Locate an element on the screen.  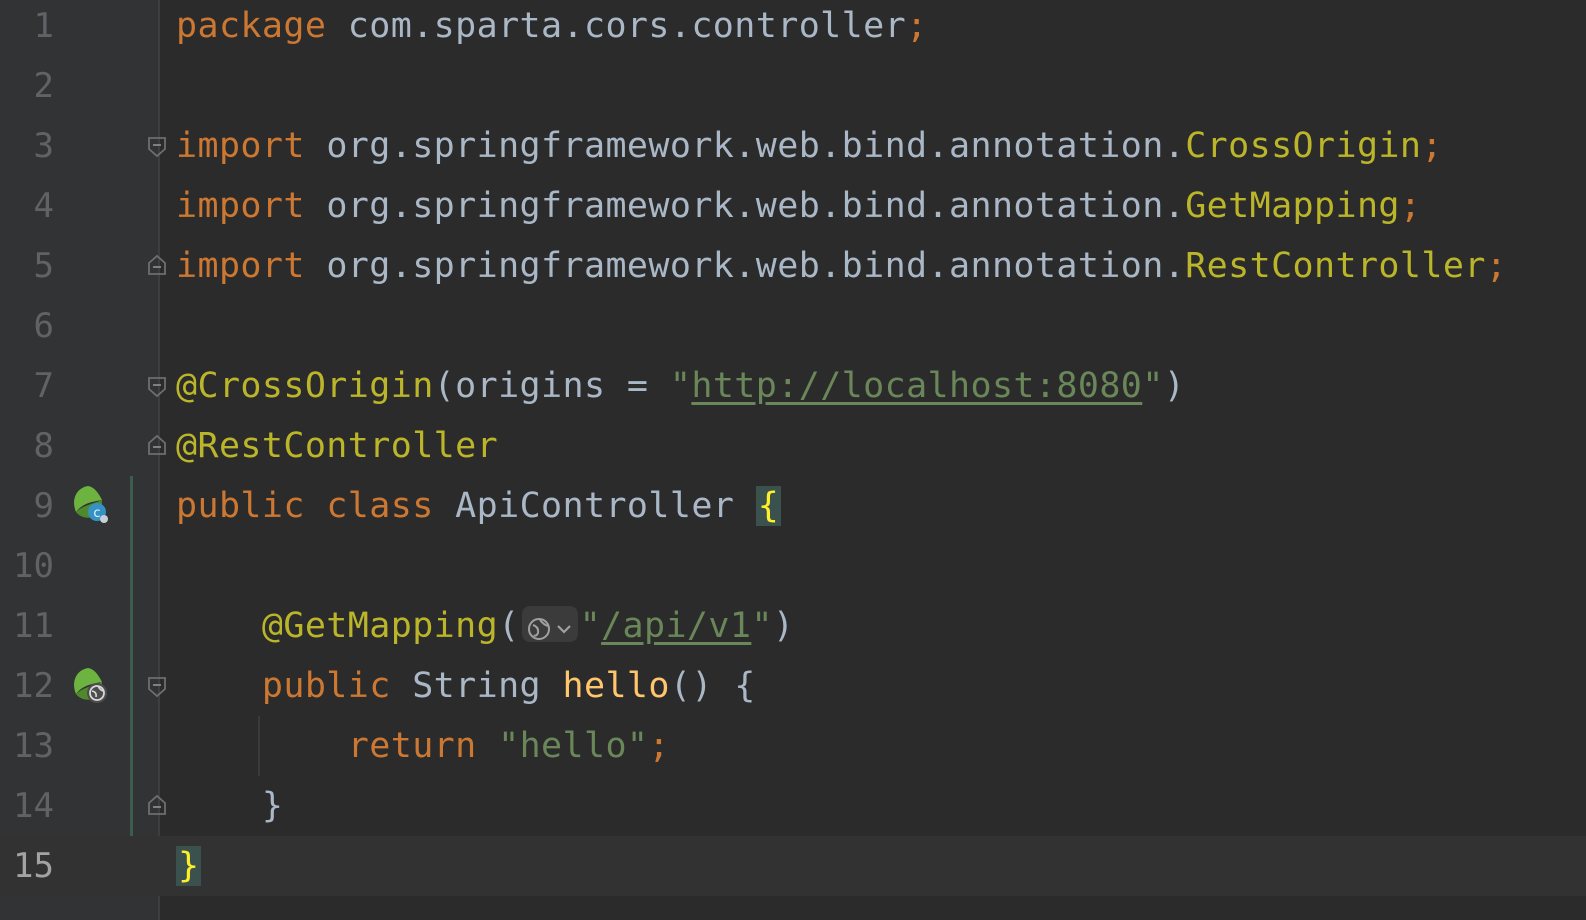
keyword-token: return is located at coordinates (326, 746).